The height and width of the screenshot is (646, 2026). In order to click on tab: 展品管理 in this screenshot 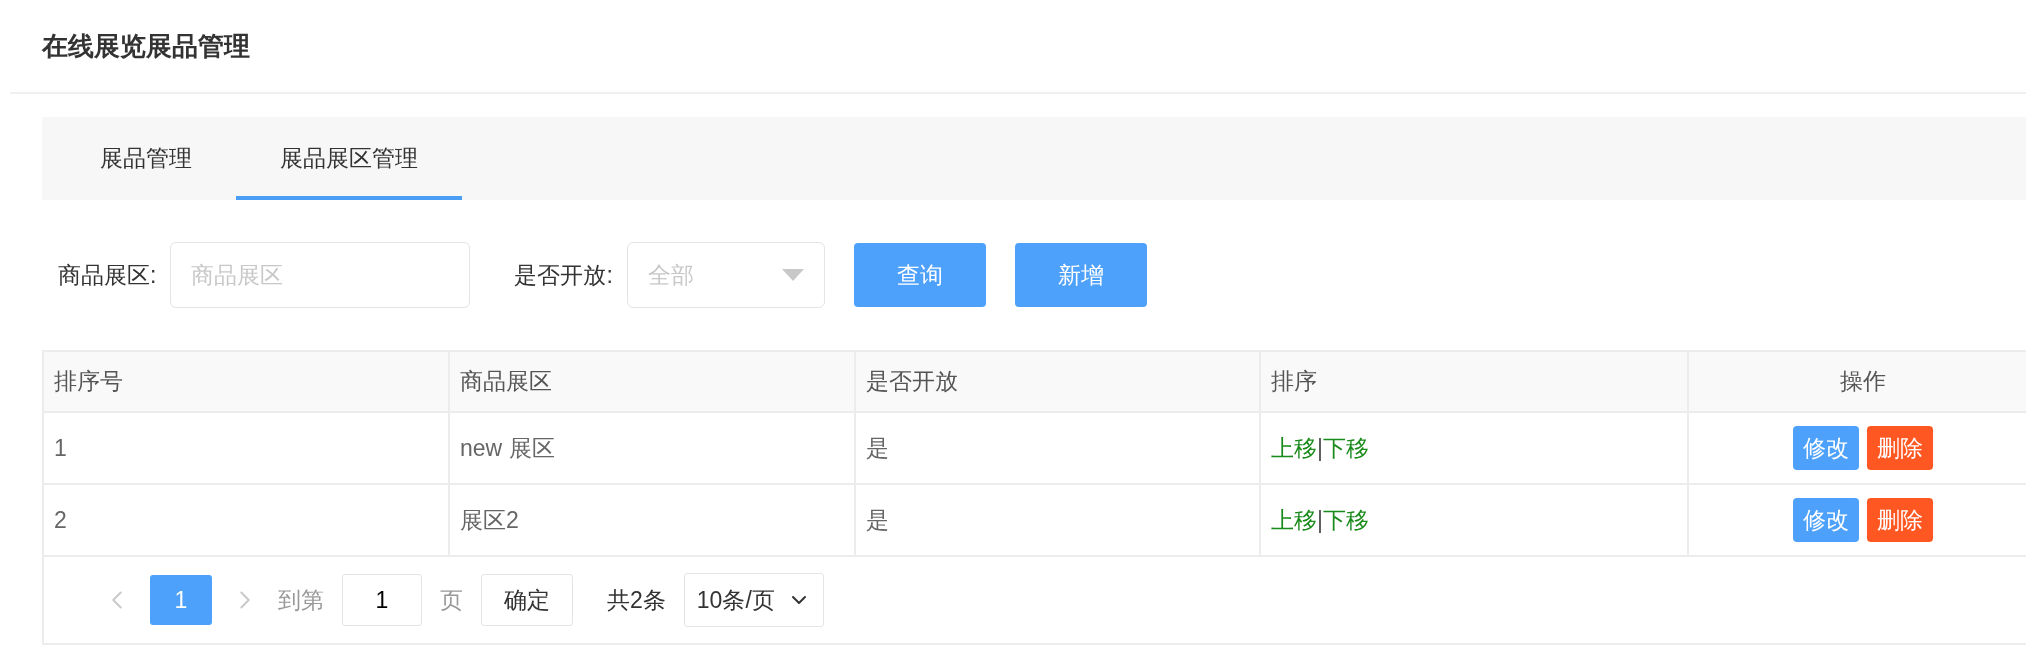, I will do `click(146, 158)`.